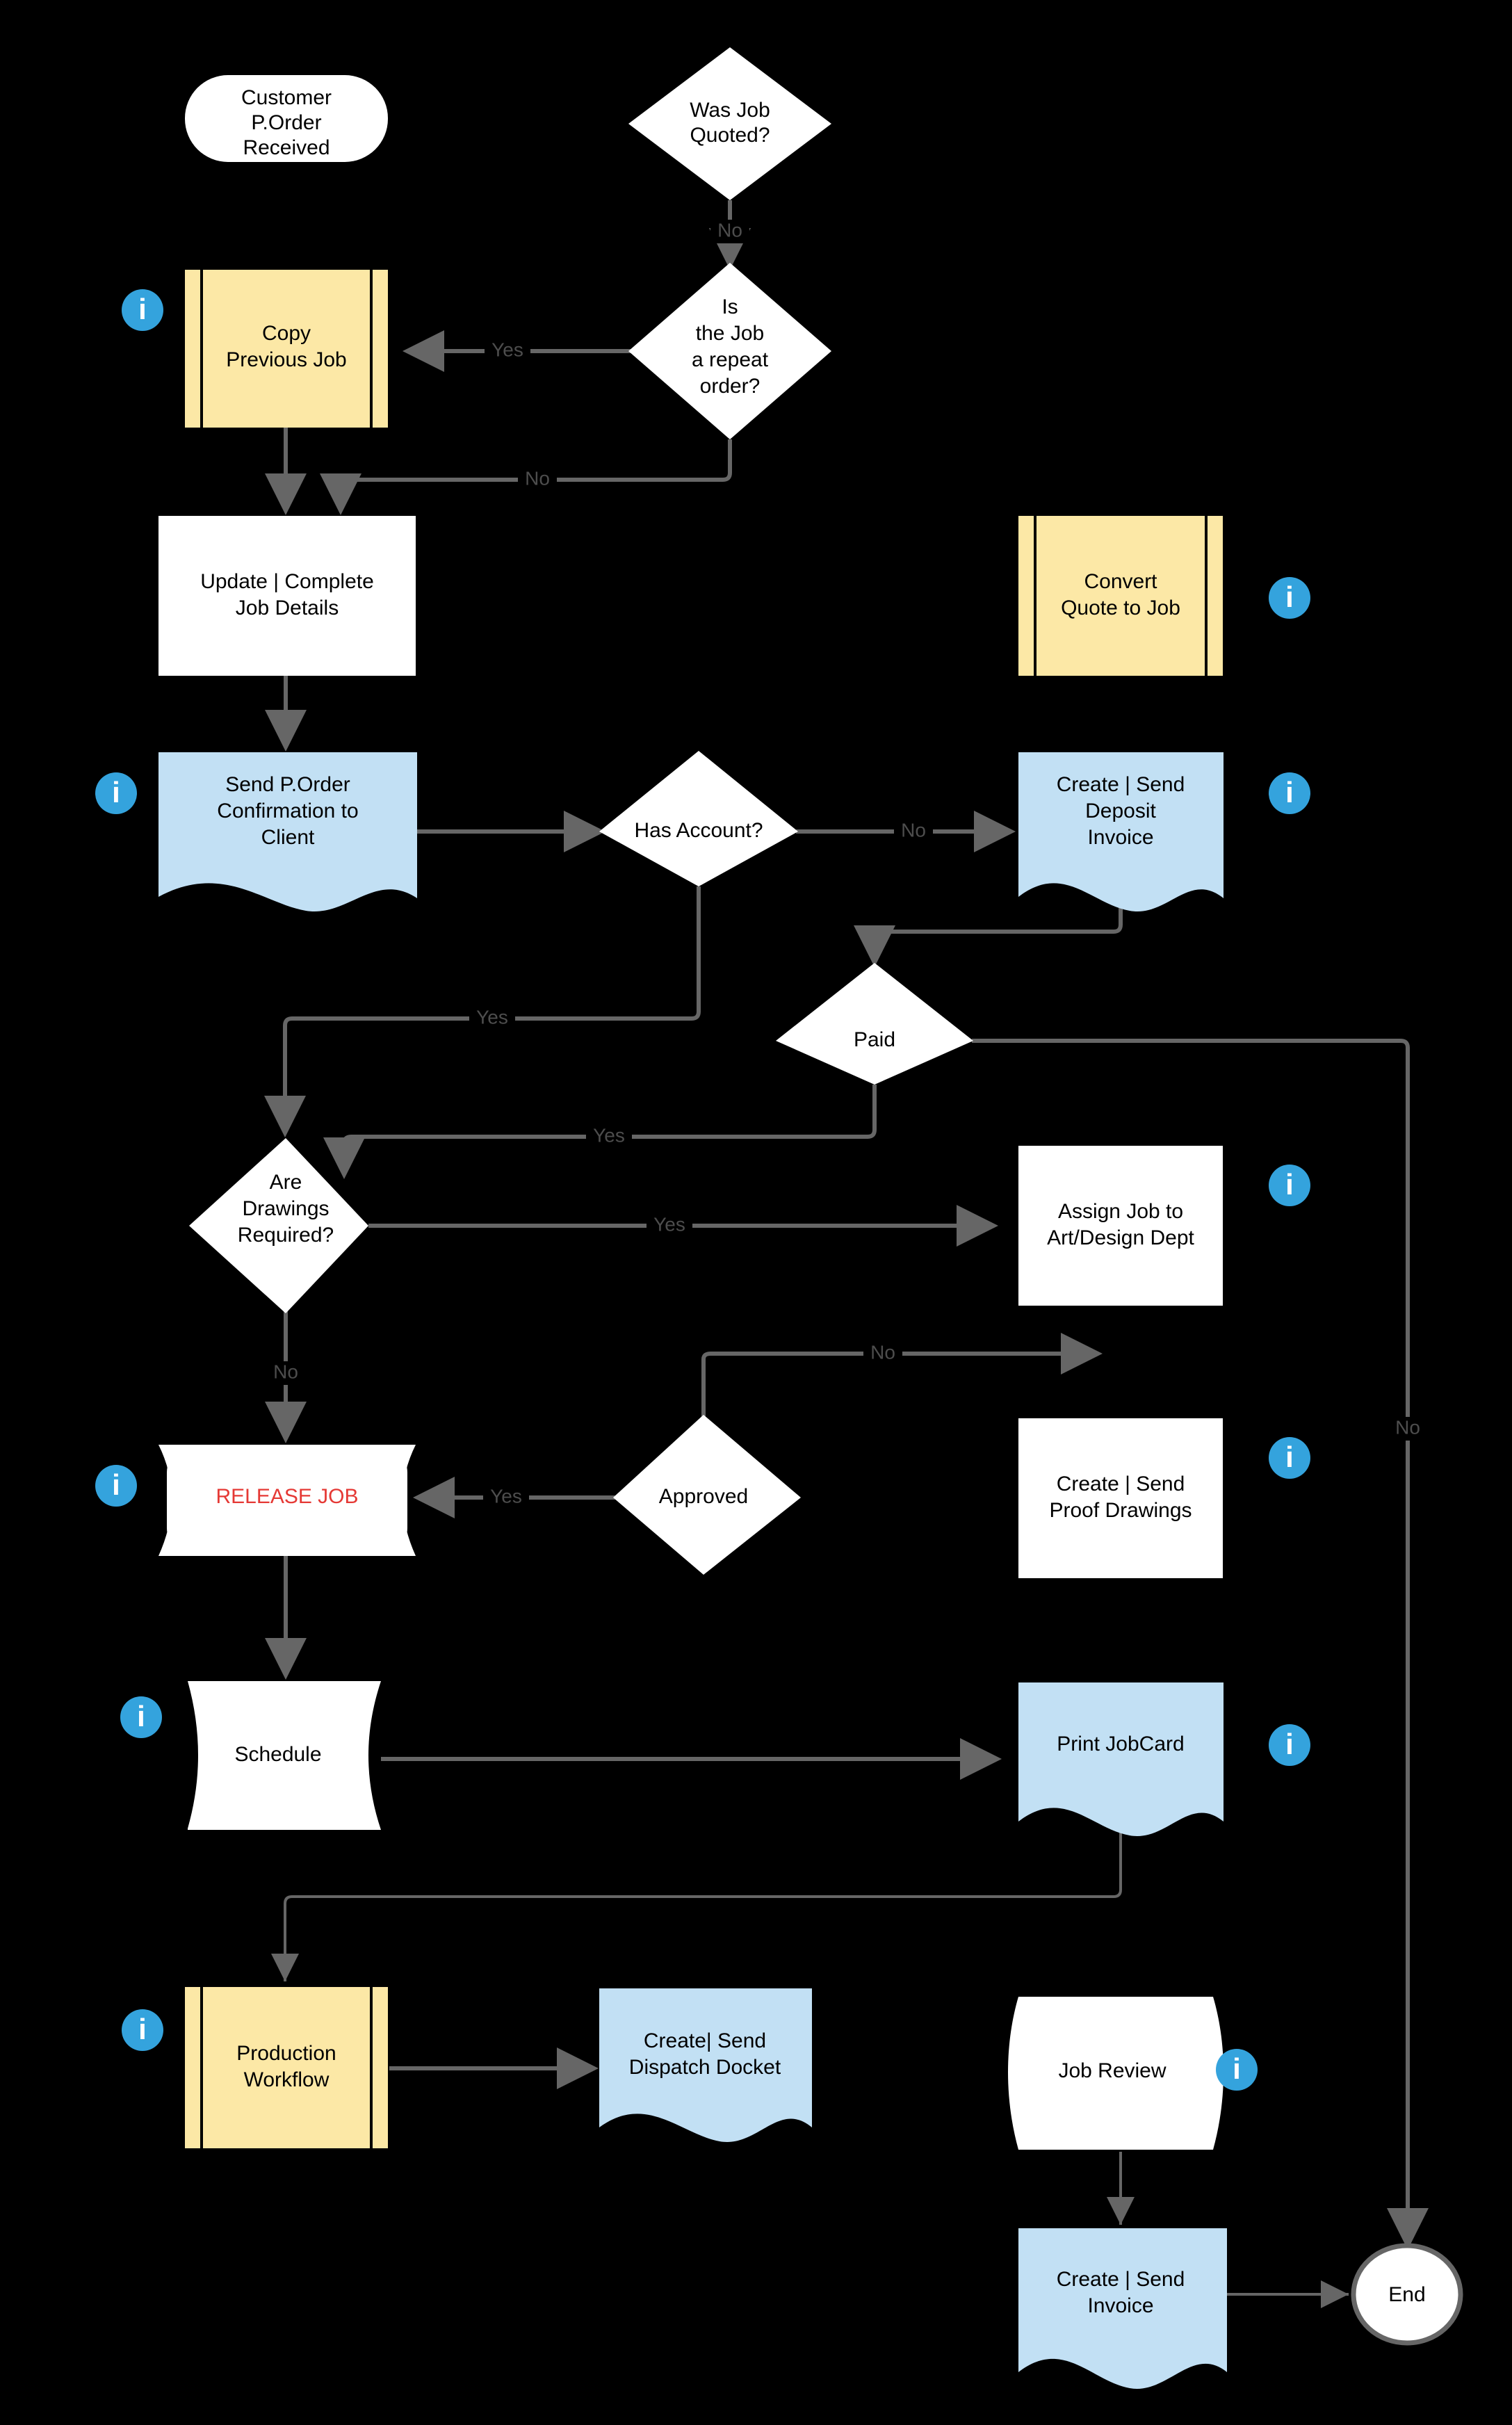  Describe the element at coordinates (287, 608) in the screenshot. I see `node-label-line: Job Details` at that location.